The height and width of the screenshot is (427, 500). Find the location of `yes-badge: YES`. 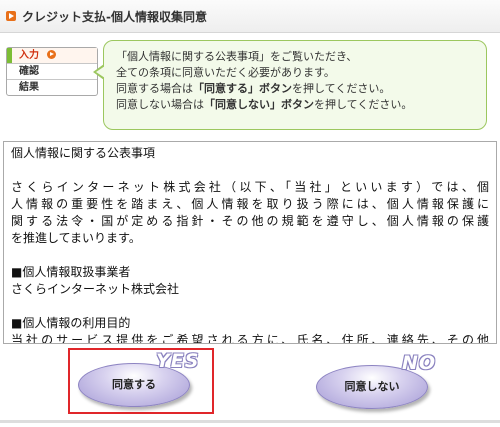

yes-badge: YES is located at coordinates (178, 361).